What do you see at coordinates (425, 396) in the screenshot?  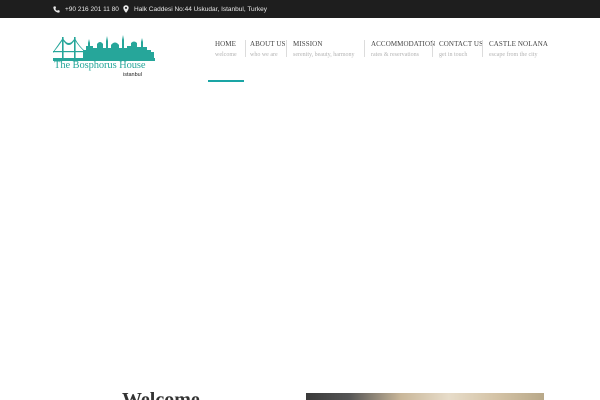 I see `hero-room-photo` at bounding box center [425, 396].